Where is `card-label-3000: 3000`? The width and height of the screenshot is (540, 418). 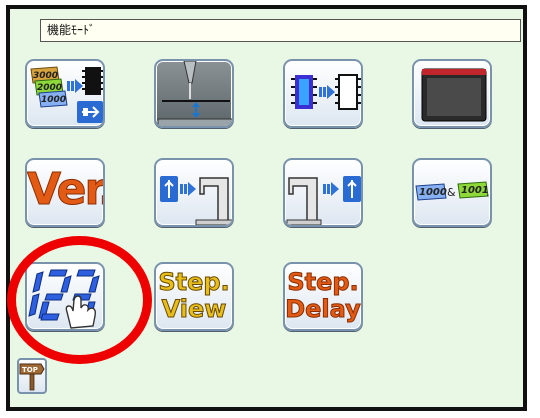
card-label-3000: 3000 is located at coordinates (45, 76).